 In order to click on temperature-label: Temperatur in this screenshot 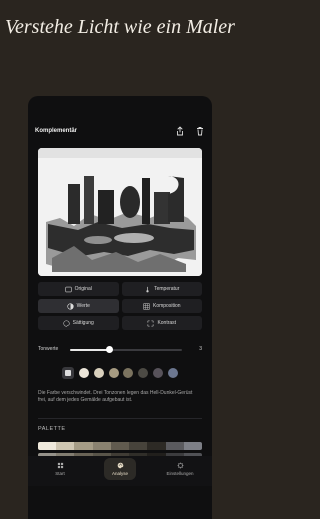, I will do `click(167, 289)`.